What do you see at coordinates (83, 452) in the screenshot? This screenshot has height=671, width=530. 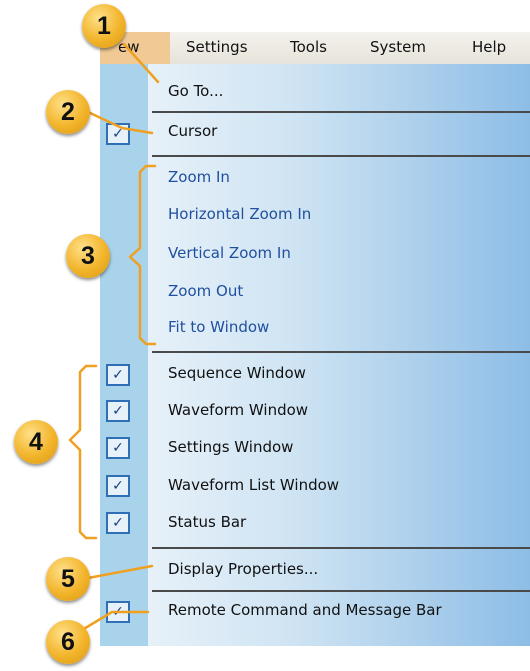 I see `callout-4-bracket` at bounding box center [83, 452].